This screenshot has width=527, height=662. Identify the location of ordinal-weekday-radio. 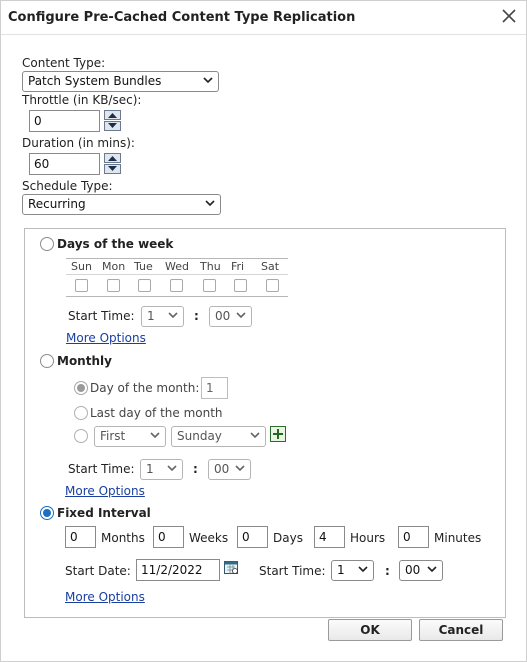
(81, 436).